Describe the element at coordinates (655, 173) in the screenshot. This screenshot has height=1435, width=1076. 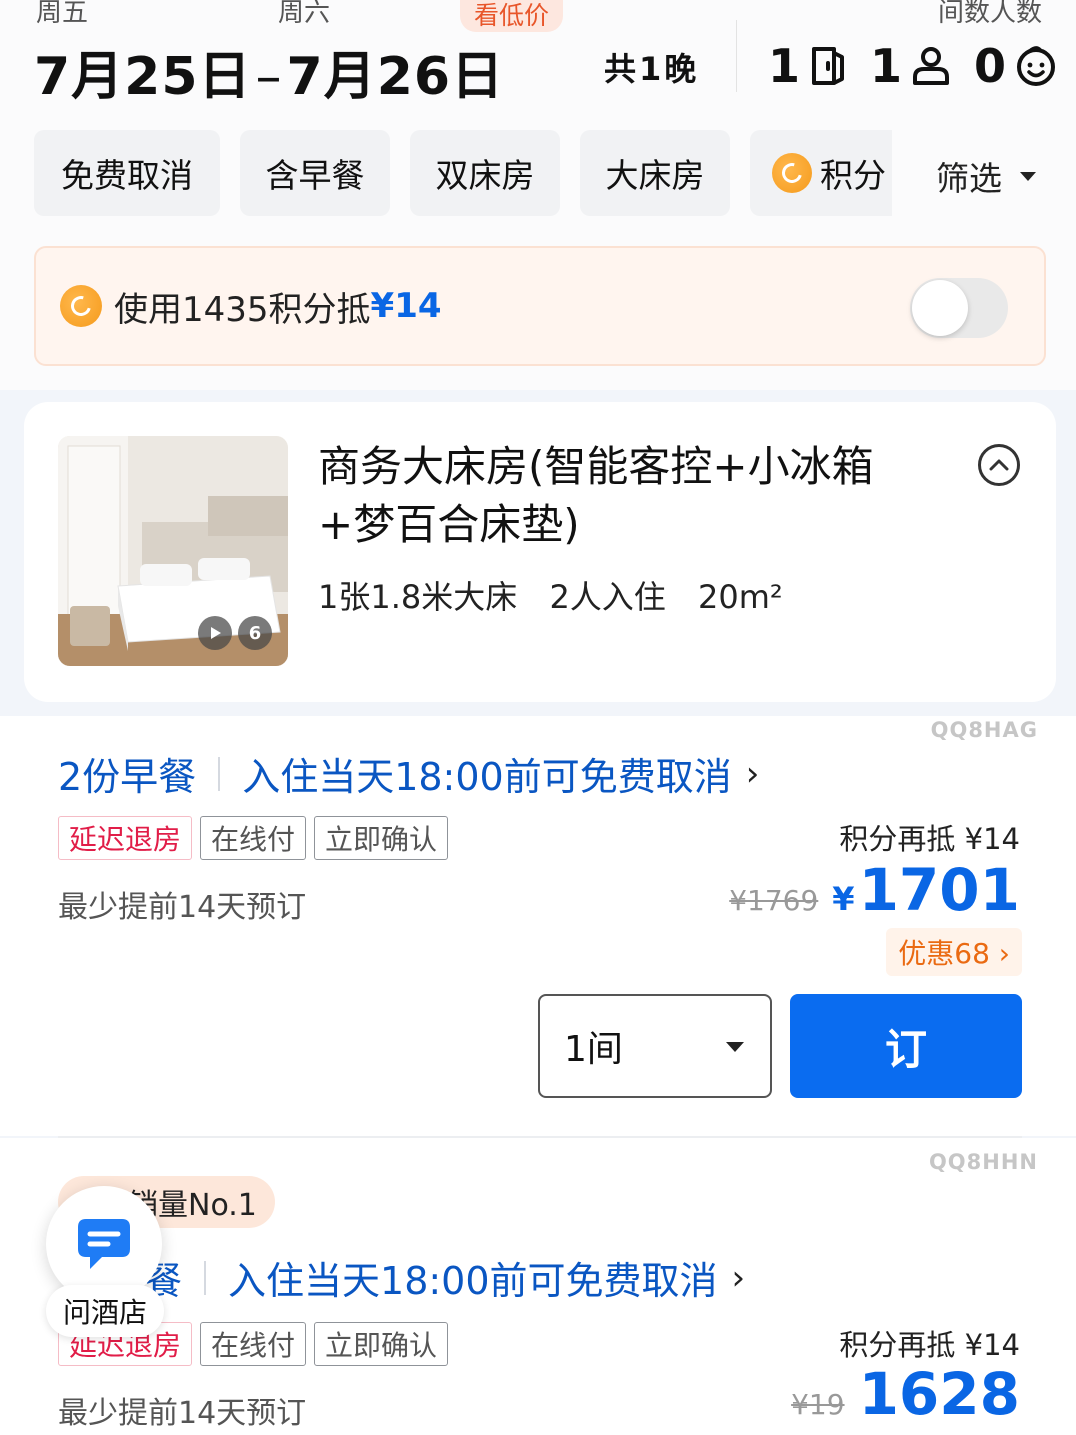
I see `filter-chip-king-bed: 大床房` at that location.